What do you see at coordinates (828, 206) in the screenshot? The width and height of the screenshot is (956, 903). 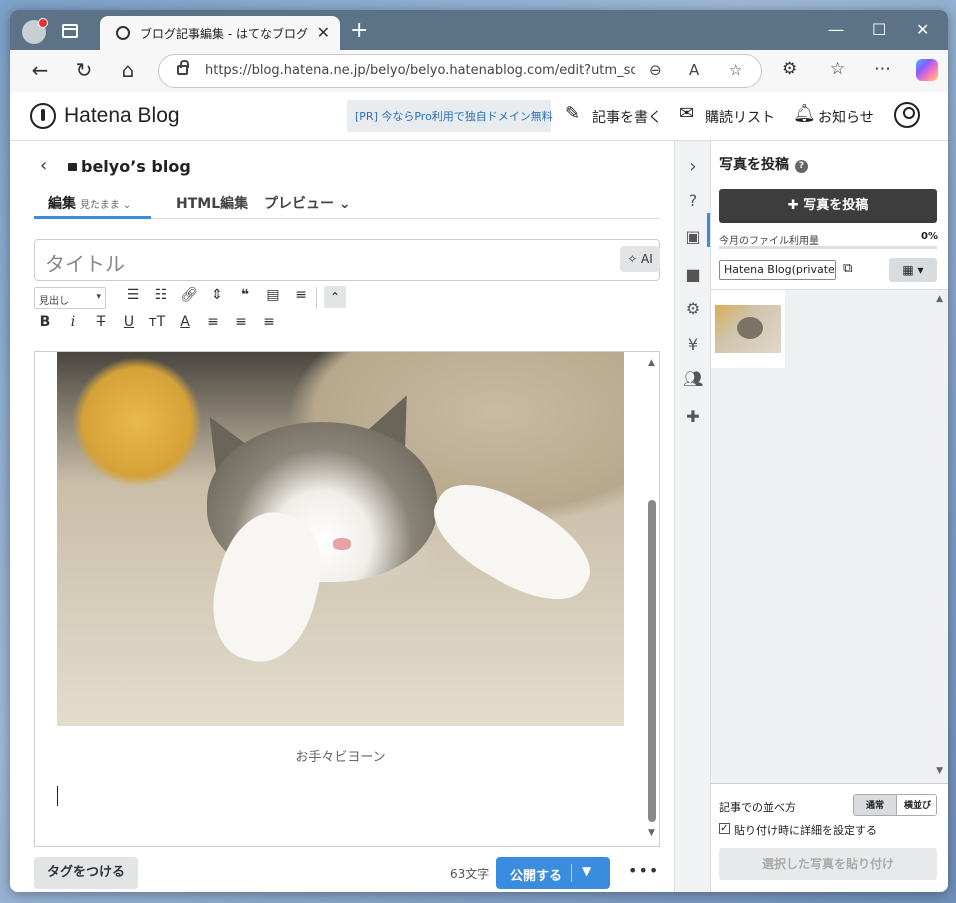 I see `upload-photo-button: ✚ 写真を投稿` at bounding box center [828, 206].